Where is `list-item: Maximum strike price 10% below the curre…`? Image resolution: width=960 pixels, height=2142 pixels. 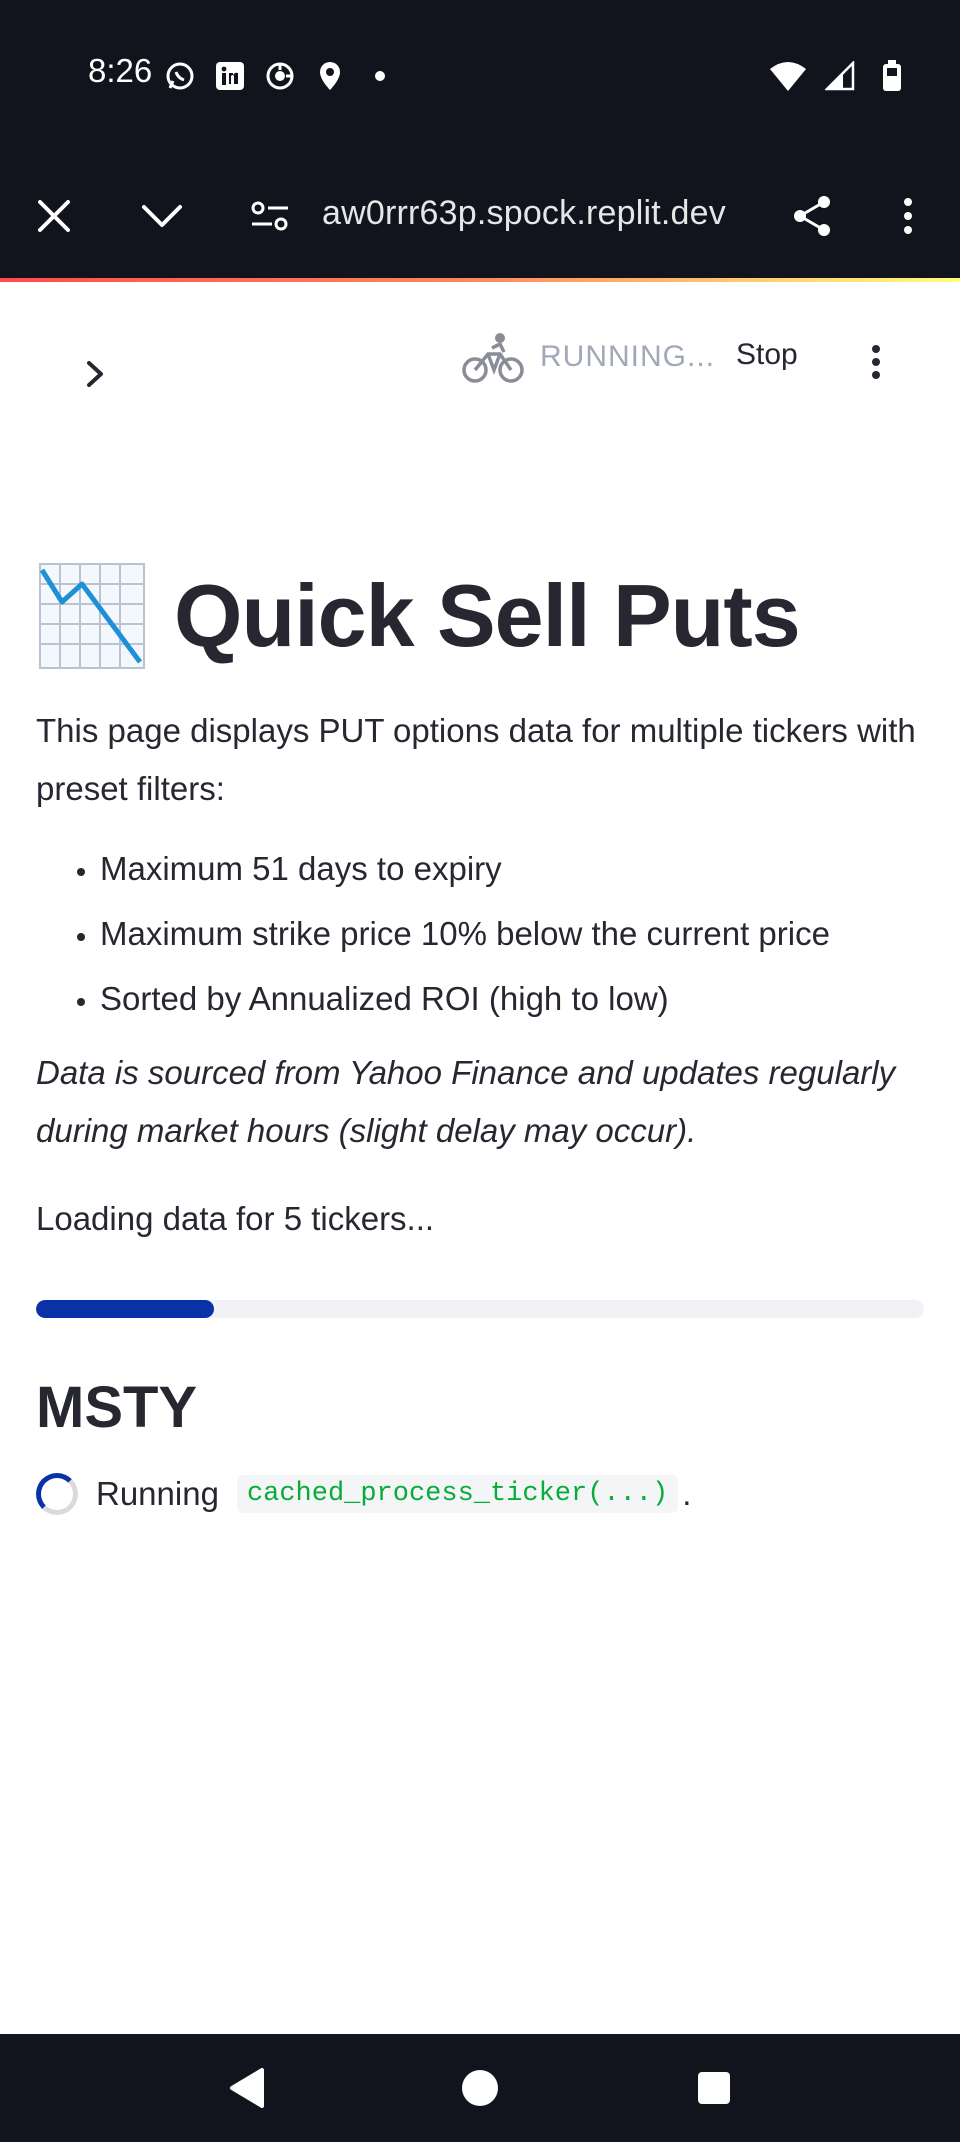
list-item: Maximum strike price 10% below the curre… is located at coordinates (512, 934).